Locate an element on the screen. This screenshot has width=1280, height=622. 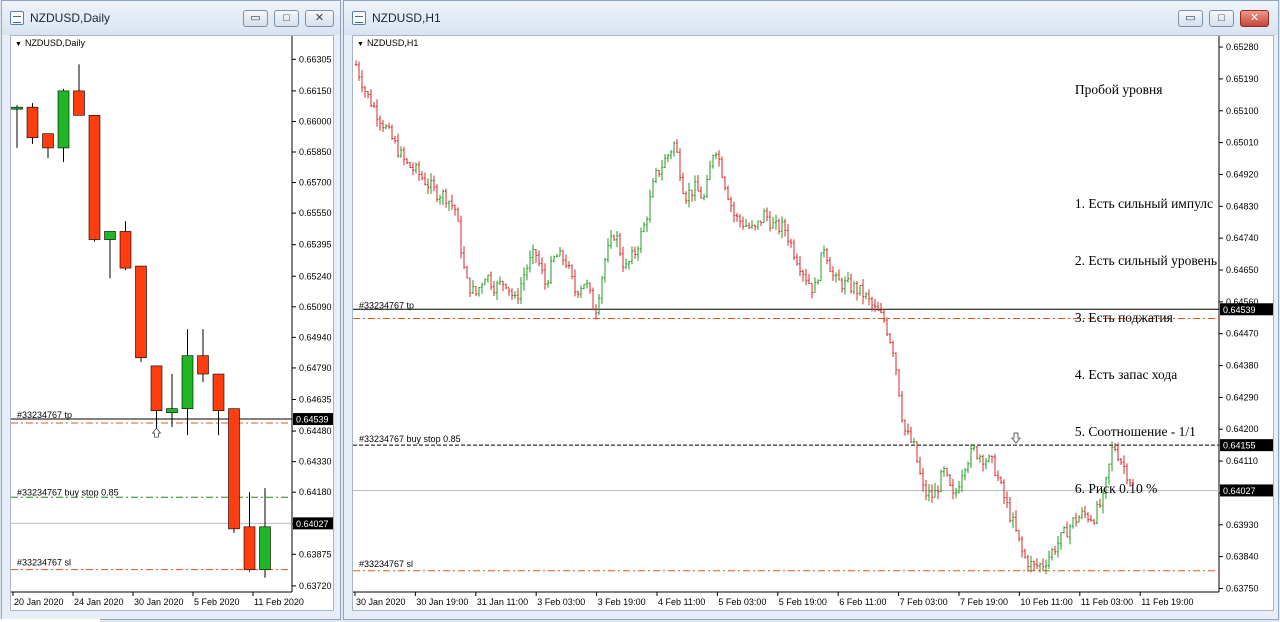
time-tick-label: 5 Feb 03:00 is located at coordinates (742, 602).